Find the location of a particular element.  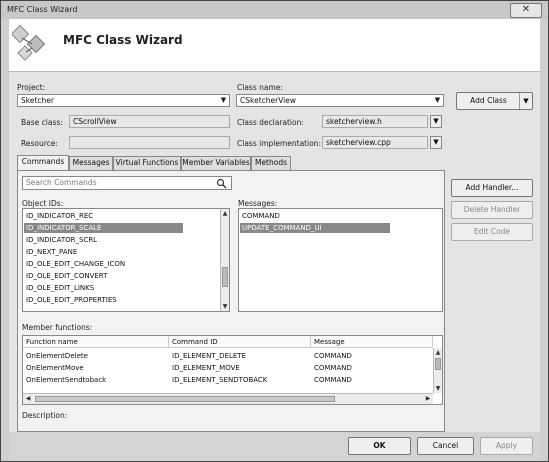

scroll-left-icon: ◀ is located at coordinates (28, 398).